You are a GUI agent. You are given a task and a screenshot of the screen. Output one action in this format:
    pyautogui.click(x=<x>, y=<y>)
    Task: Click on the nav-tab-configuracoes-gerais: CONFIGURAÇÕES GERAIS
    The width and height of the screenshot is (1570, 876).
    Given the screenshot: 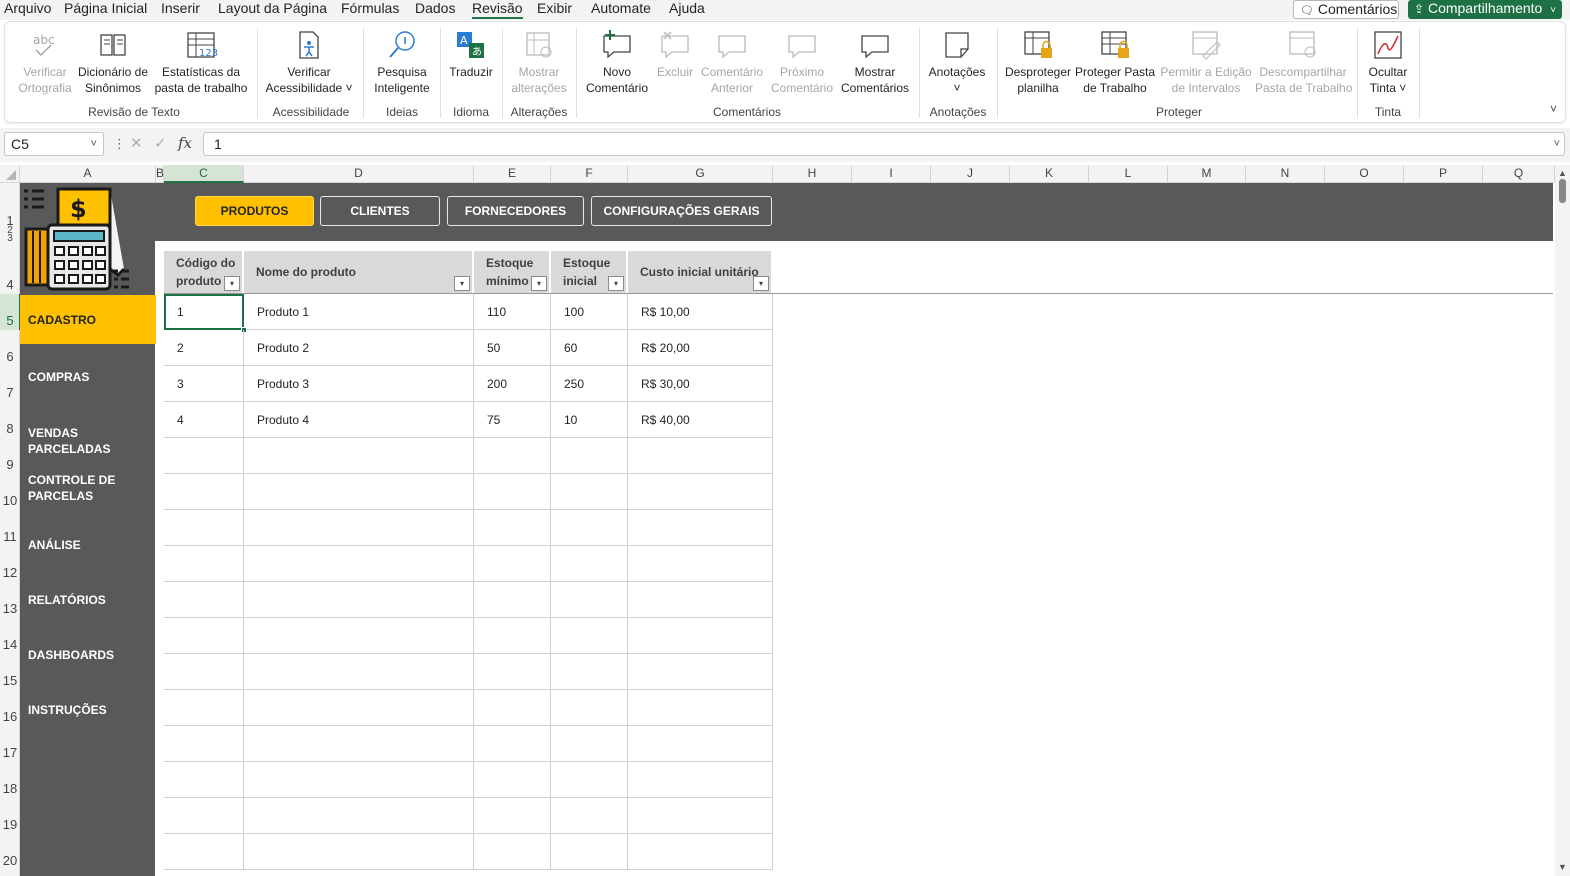 What is the action you would take?
    pyautogui.click(x=681, y=211)
    